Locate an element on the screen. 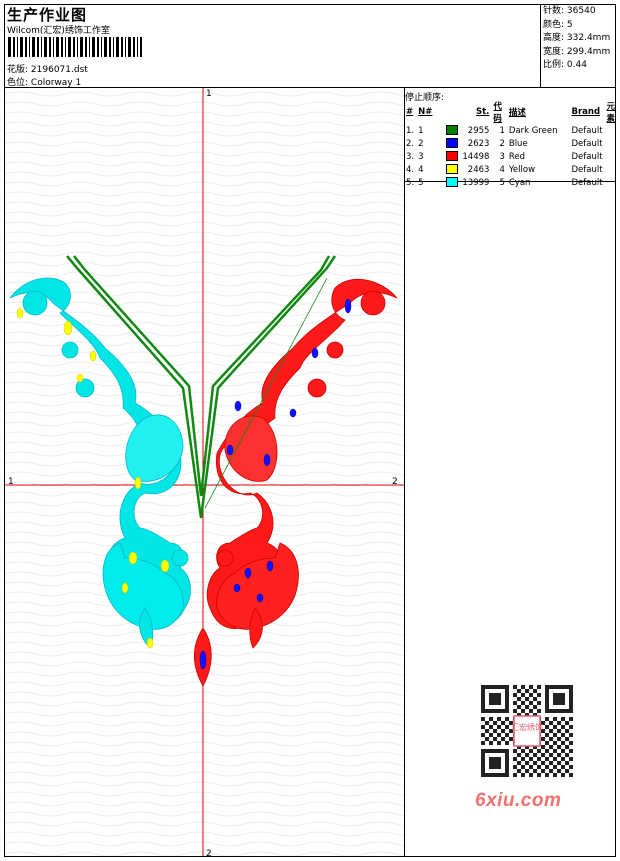 The height and width of the screenshot is (861, 620). row-stitches: 14498 is located at coordinates (476, 156).